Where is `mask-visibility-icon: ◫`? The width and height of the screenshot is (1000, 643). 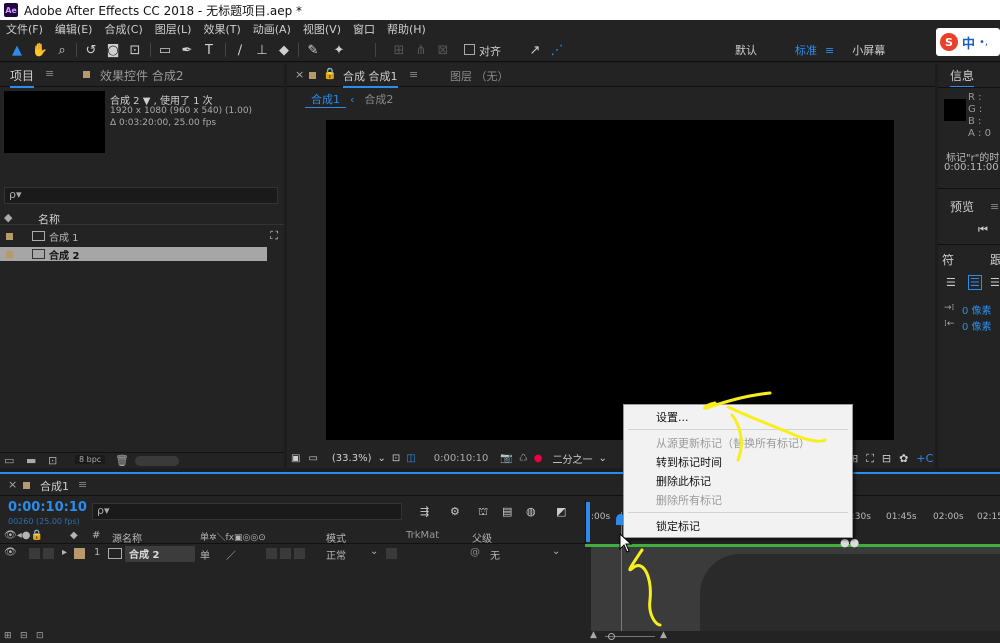
mask-visibility-icon: ◫ is located at coordinates (410, 458).